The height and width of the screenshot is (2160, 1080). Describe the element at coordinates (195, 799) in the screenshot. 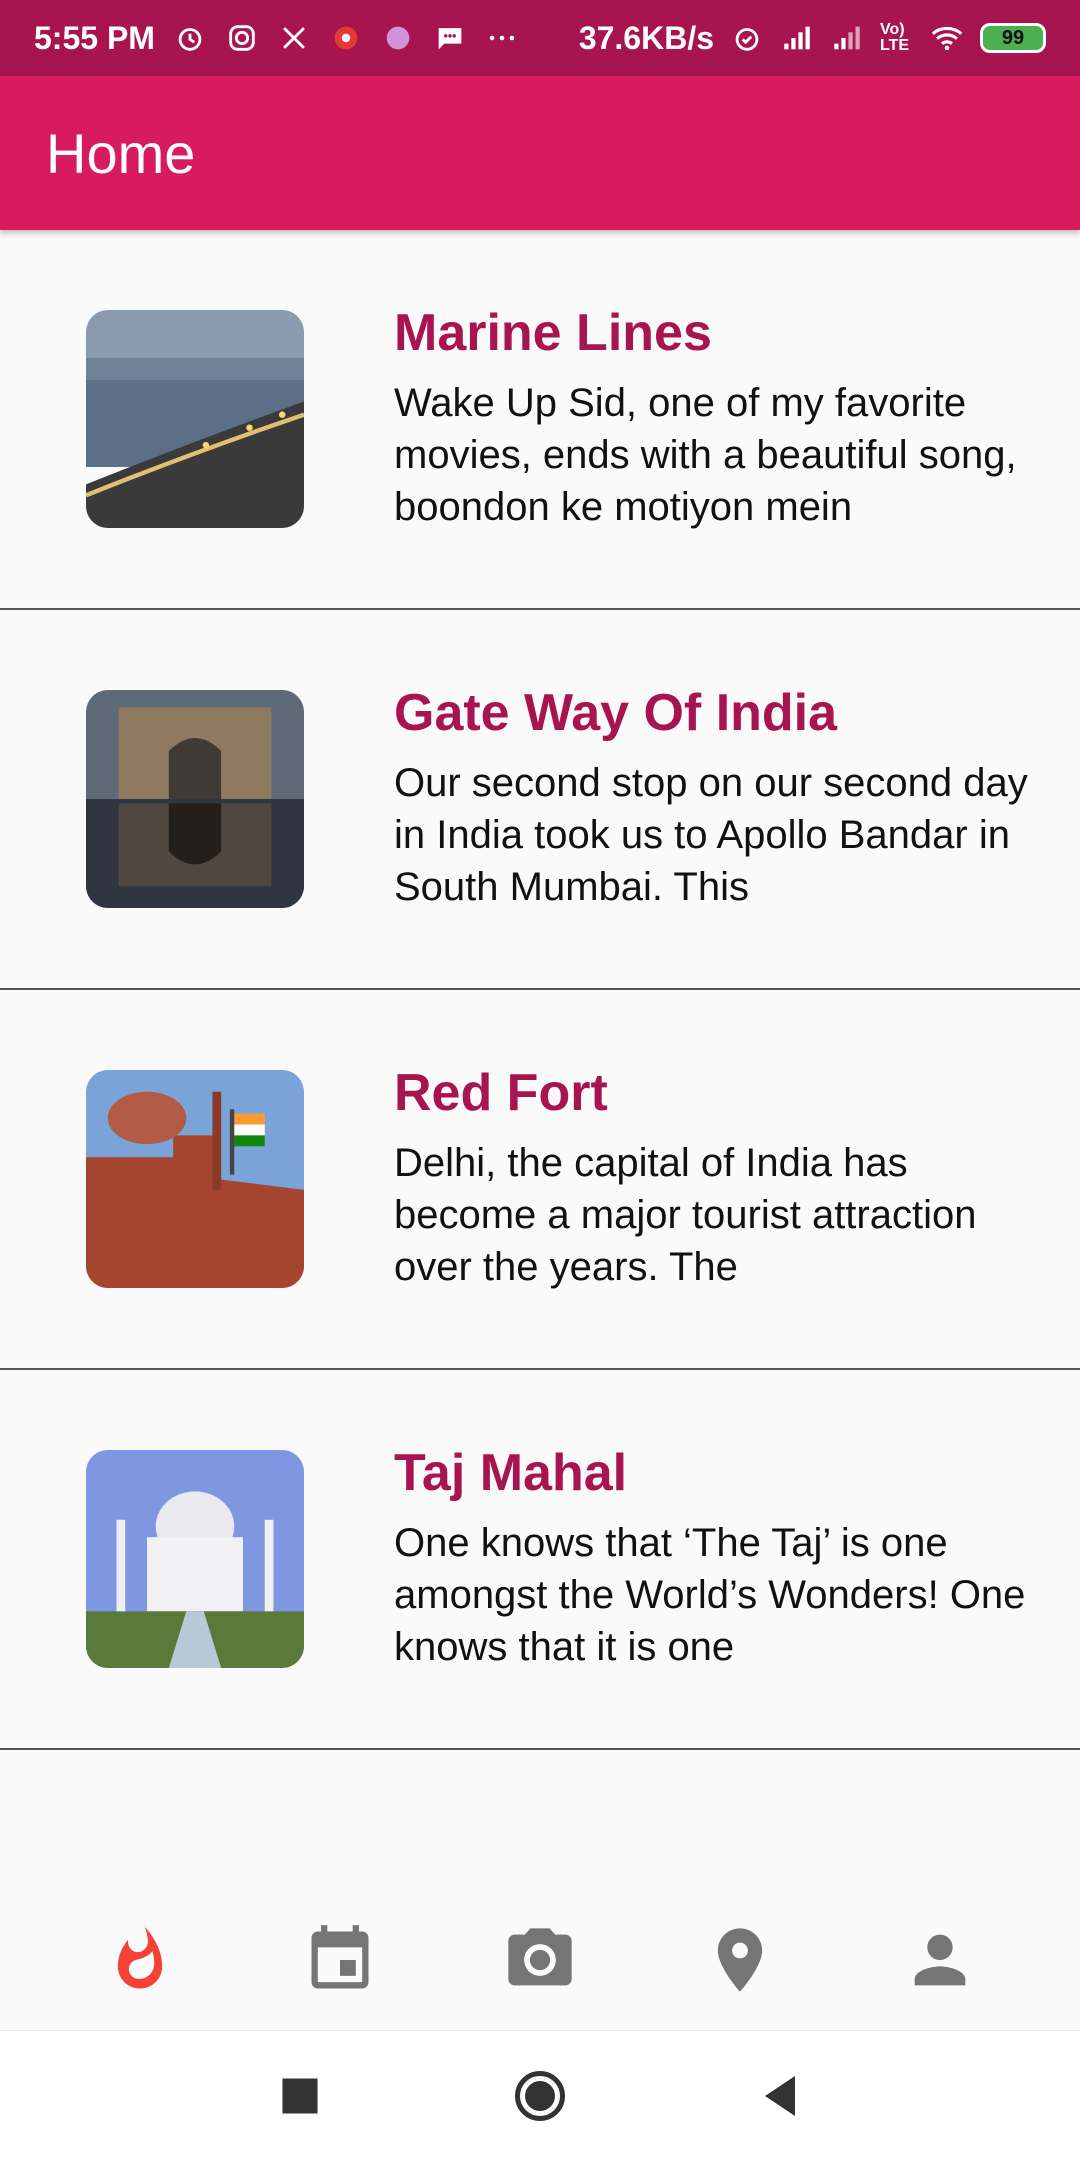

I see `gateway-of-india-photo` at that location.